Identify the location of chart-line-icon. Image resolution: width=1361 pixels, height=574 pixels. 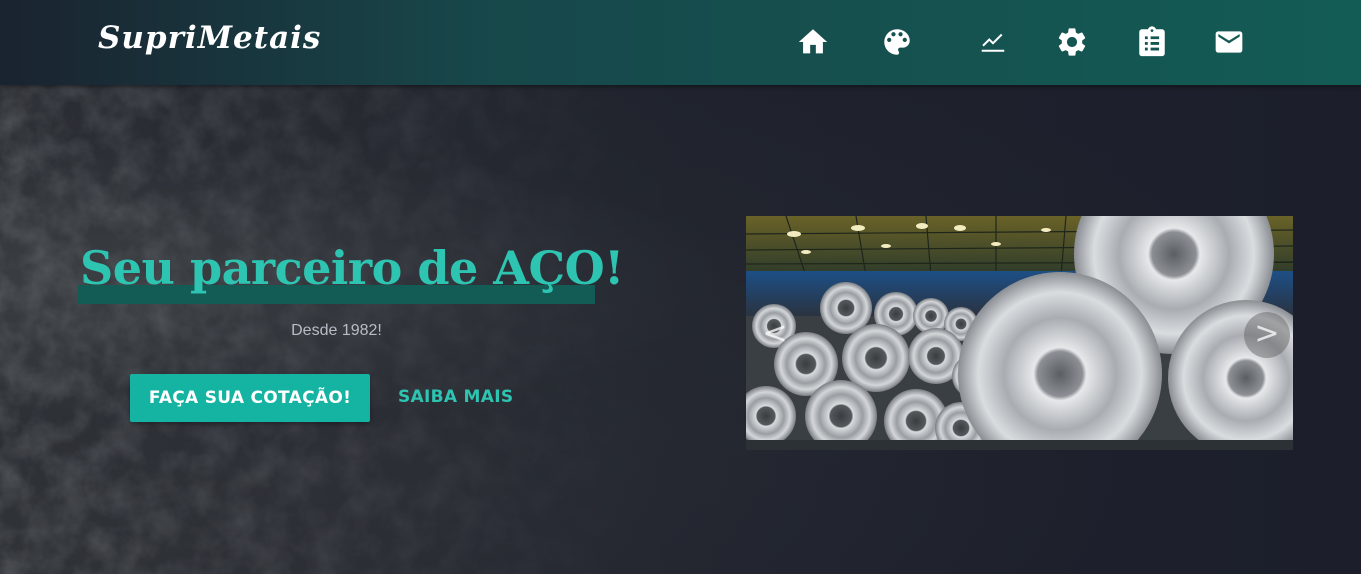
(993, 42).